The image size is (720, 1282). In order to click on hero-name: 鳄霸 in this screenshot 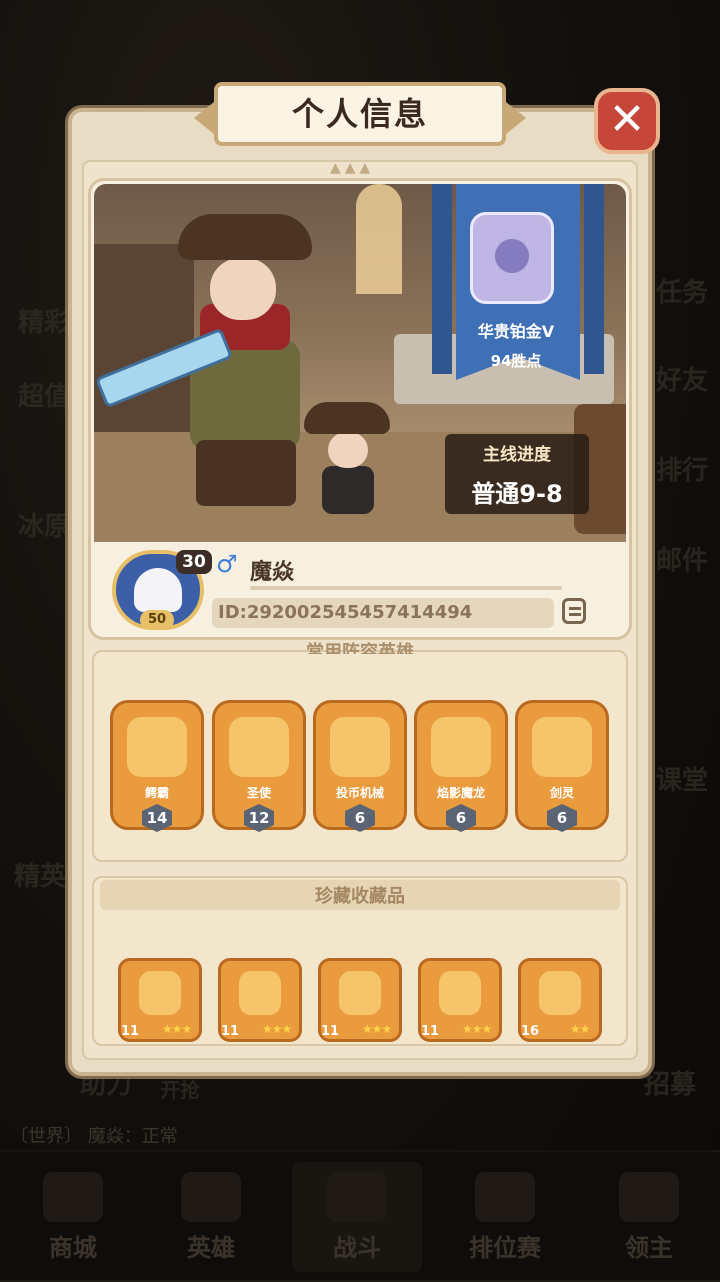, I will do `click(156, 793)`.